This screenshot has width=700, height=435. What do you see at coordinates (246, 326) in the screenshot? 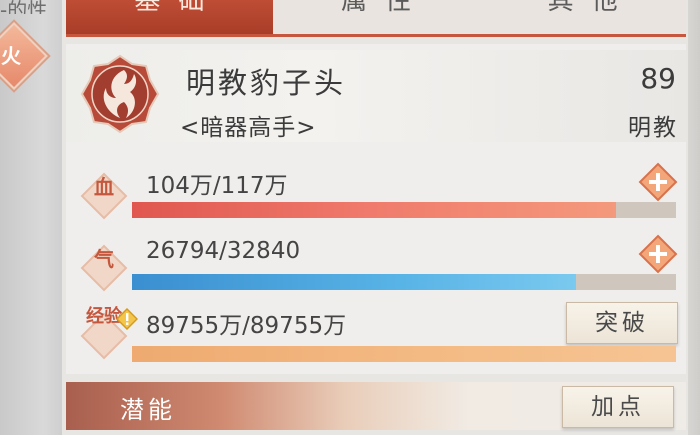
I see `xp-value: 89755万/89755万` at bounding box center [246, 326].